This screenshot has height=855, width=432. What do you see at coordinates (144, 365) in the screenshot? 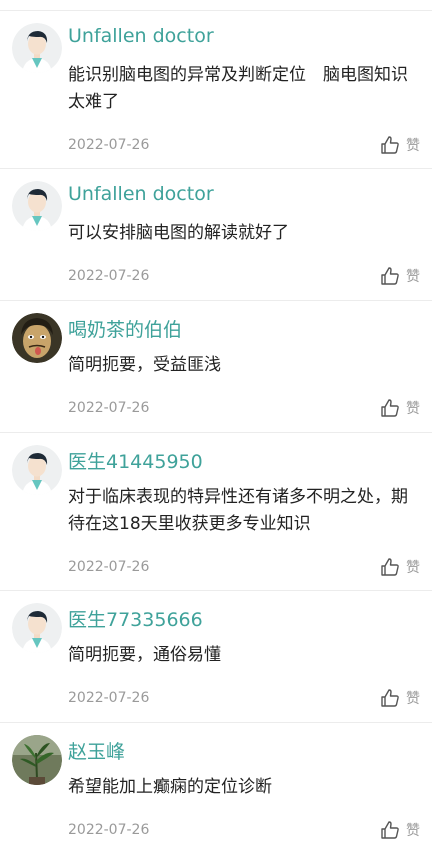
I see `comment-text: 简明扼要，受益匪浅` at bounding box center [144, 365].